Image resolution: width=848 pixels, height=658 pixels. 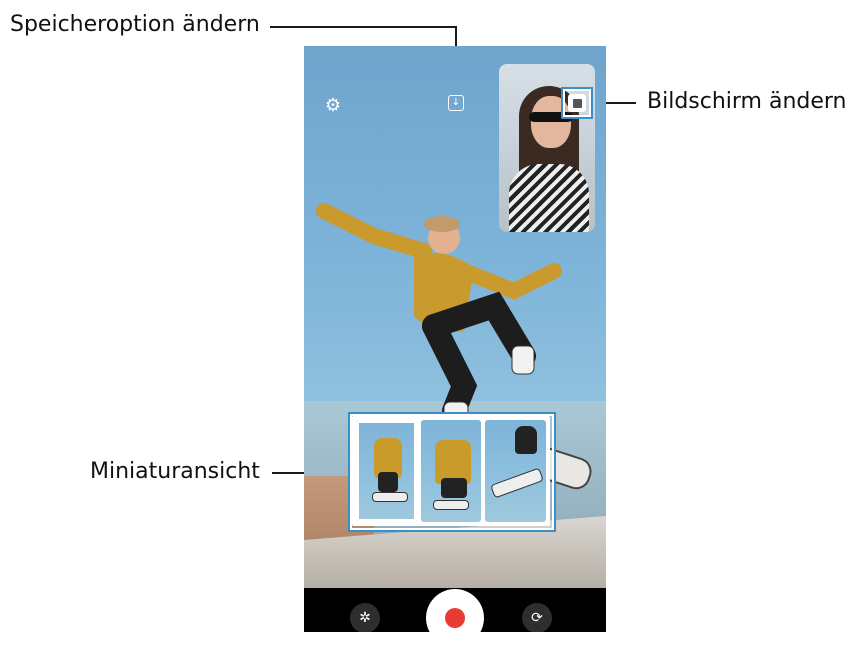 What do you see at coordinates (333, 105) in the screenshot?
I see `gear-icon: ⚙` at bounding box center [333, 105].